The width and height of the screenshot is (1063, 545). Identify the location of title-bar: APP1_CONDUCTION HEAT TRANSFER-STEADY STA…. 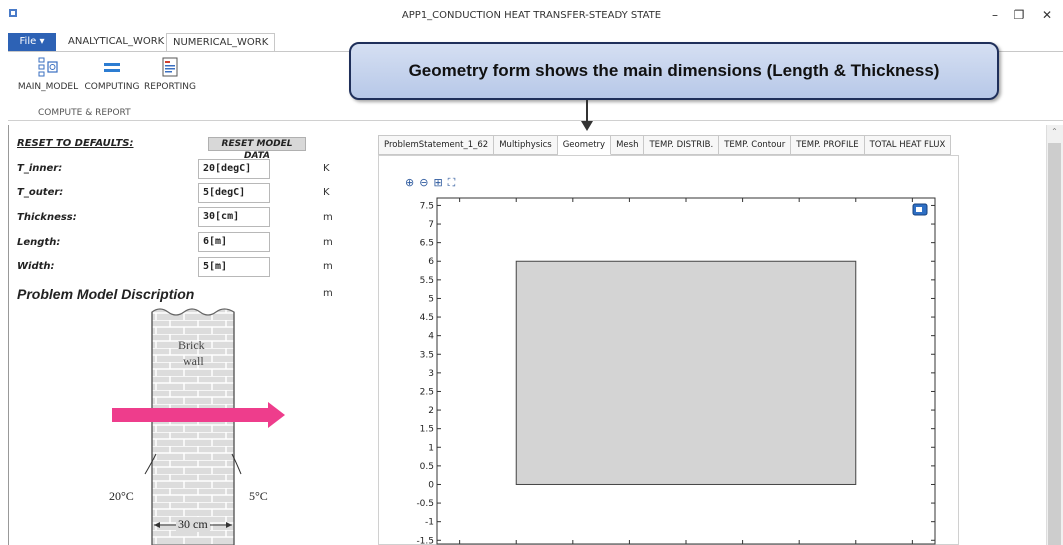
(531, 17).